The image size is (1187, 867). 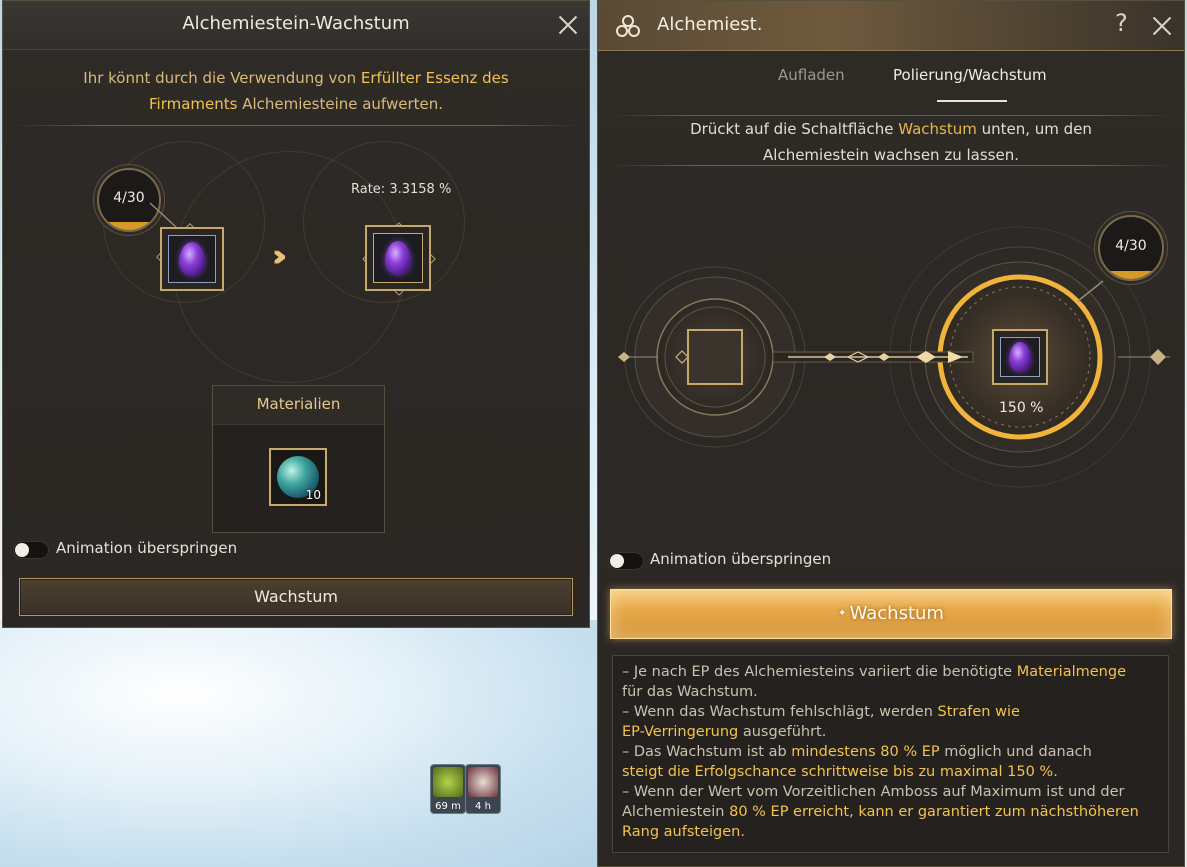 What do you see at coordinates (298, 477) in the screenshot?
I see `material-slot: 10` at bounding box center [298, 477].